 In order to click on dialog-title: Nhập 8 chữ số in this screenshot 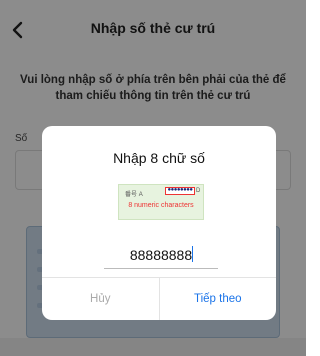, I will do `click(159, 158)`.